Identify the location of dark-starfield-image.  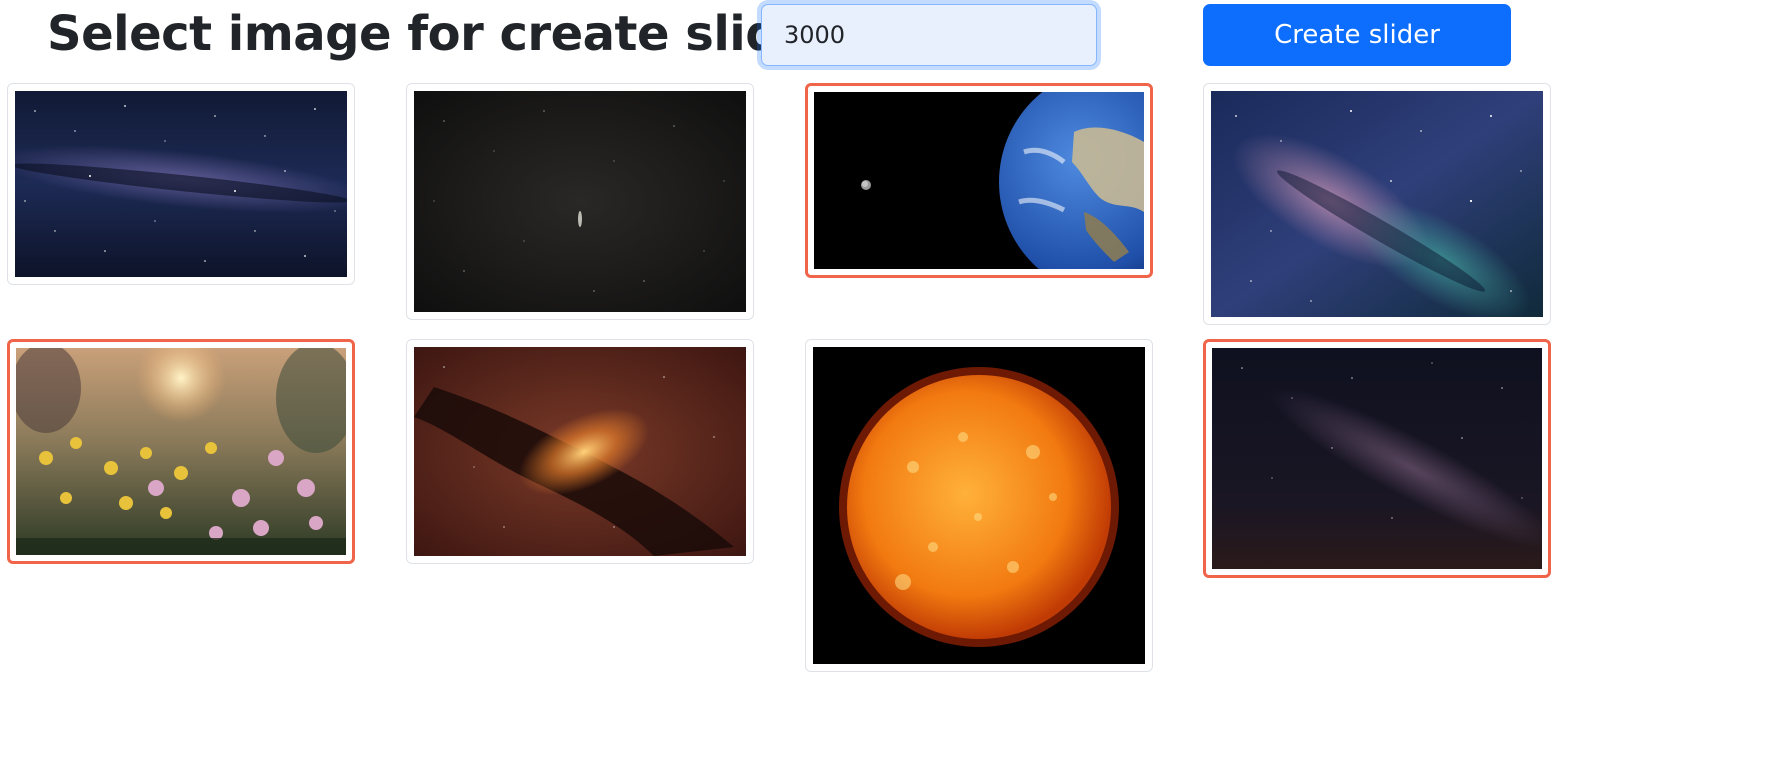
(580, 201).